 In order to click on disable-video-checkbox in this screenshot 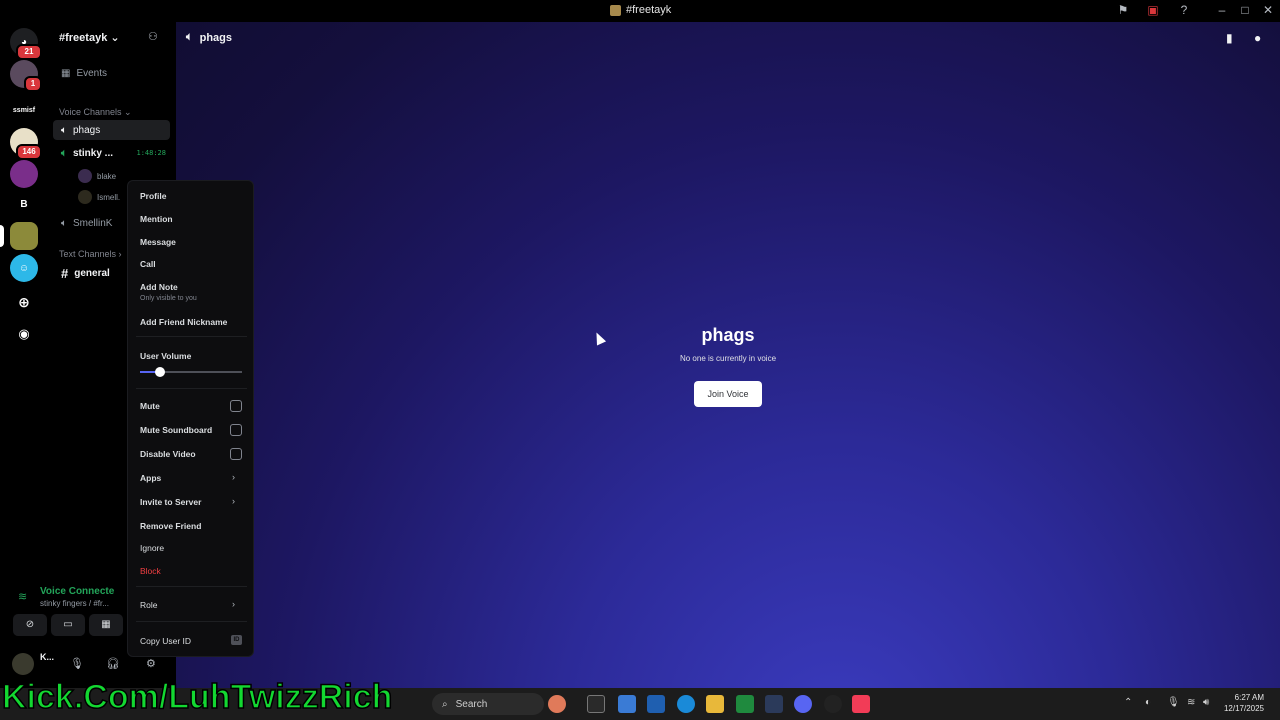, I will do `click(236, 454)`.